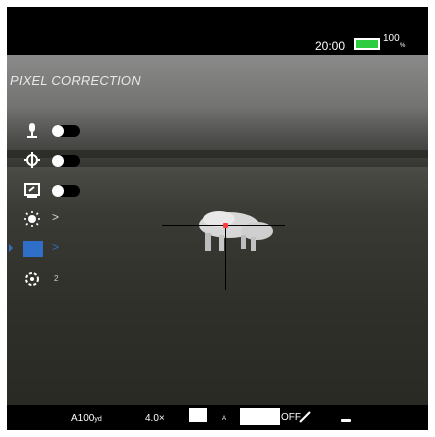 Image resolution: width=435 pixels, height=437 pixels. Describe the element at coordinates (217, 31) in the screenshot. I see `status-bar: 20:00 100 %` at that location.